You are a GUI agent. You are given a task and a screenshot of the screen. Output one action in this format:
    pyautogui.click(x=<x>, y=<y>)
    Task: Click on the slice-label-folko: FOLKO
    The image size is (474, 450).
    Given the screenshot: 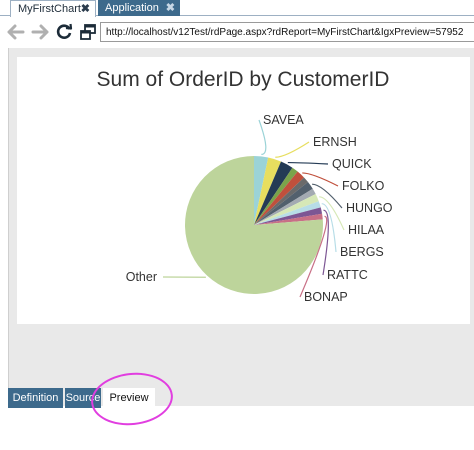 What is the action you would take?
    pyautogui.click(x=363, y=186)
    